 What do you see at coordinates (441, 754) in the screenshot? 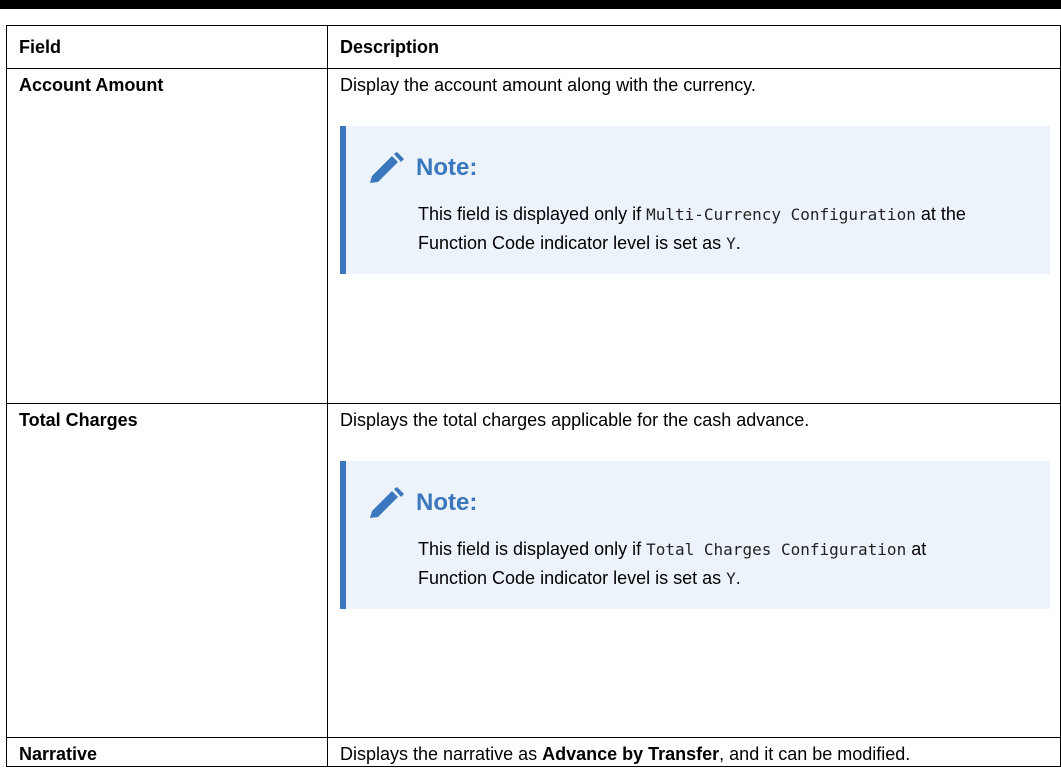
I see `description-text: Displays the narrative as` at bounding box center [441, 754].